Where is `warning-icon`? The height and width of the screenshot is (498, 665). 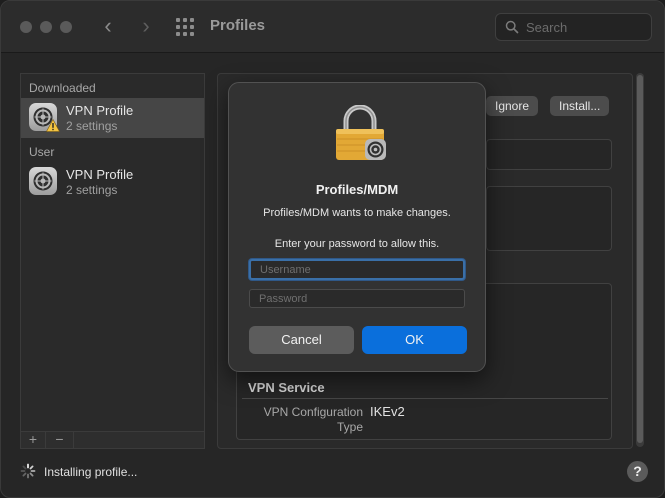 warning-icon is located at coordinates (53, 125).